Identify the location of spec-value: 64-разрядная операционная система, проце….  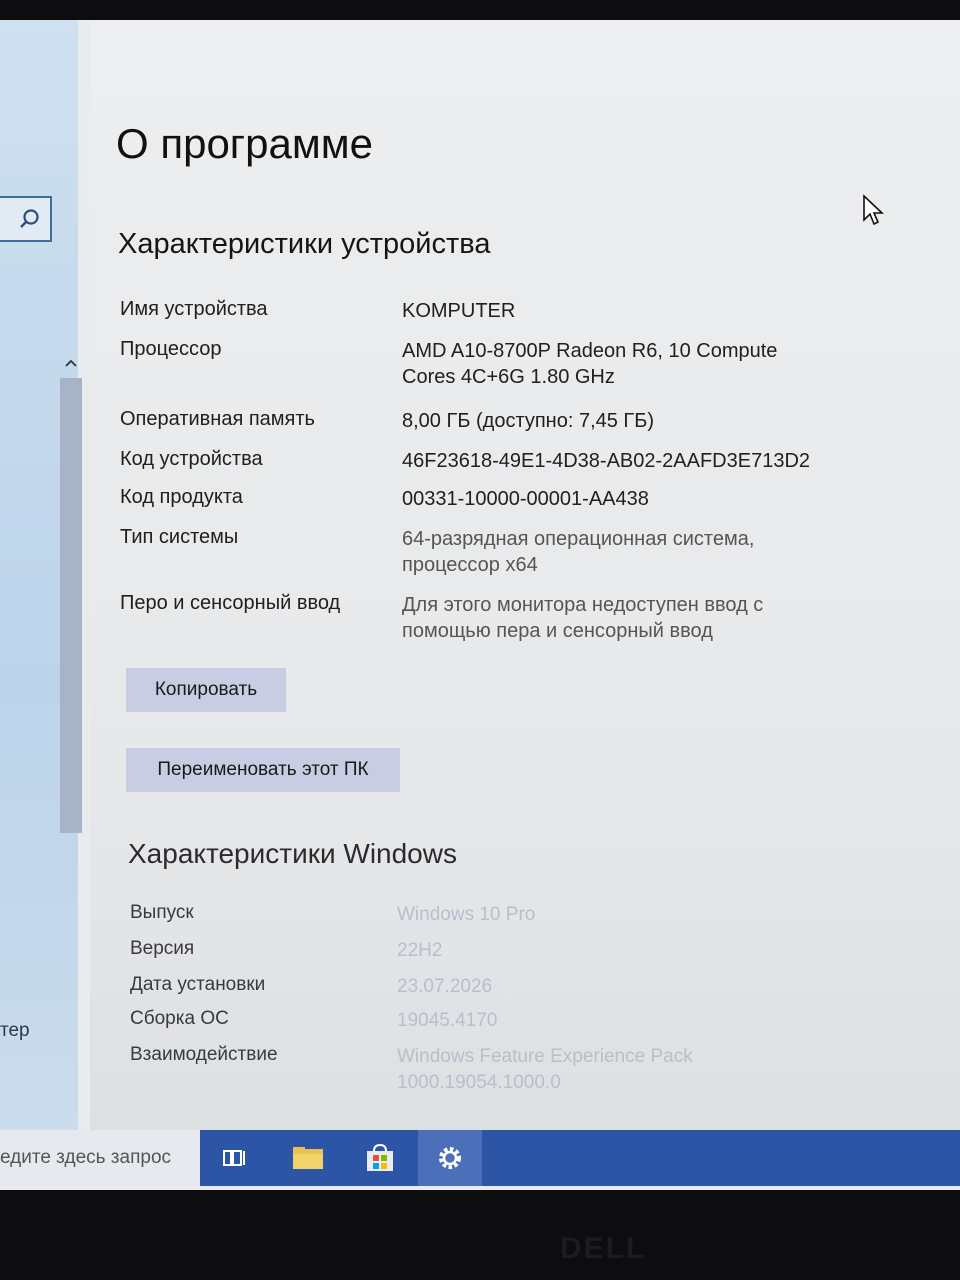
(578, 552).